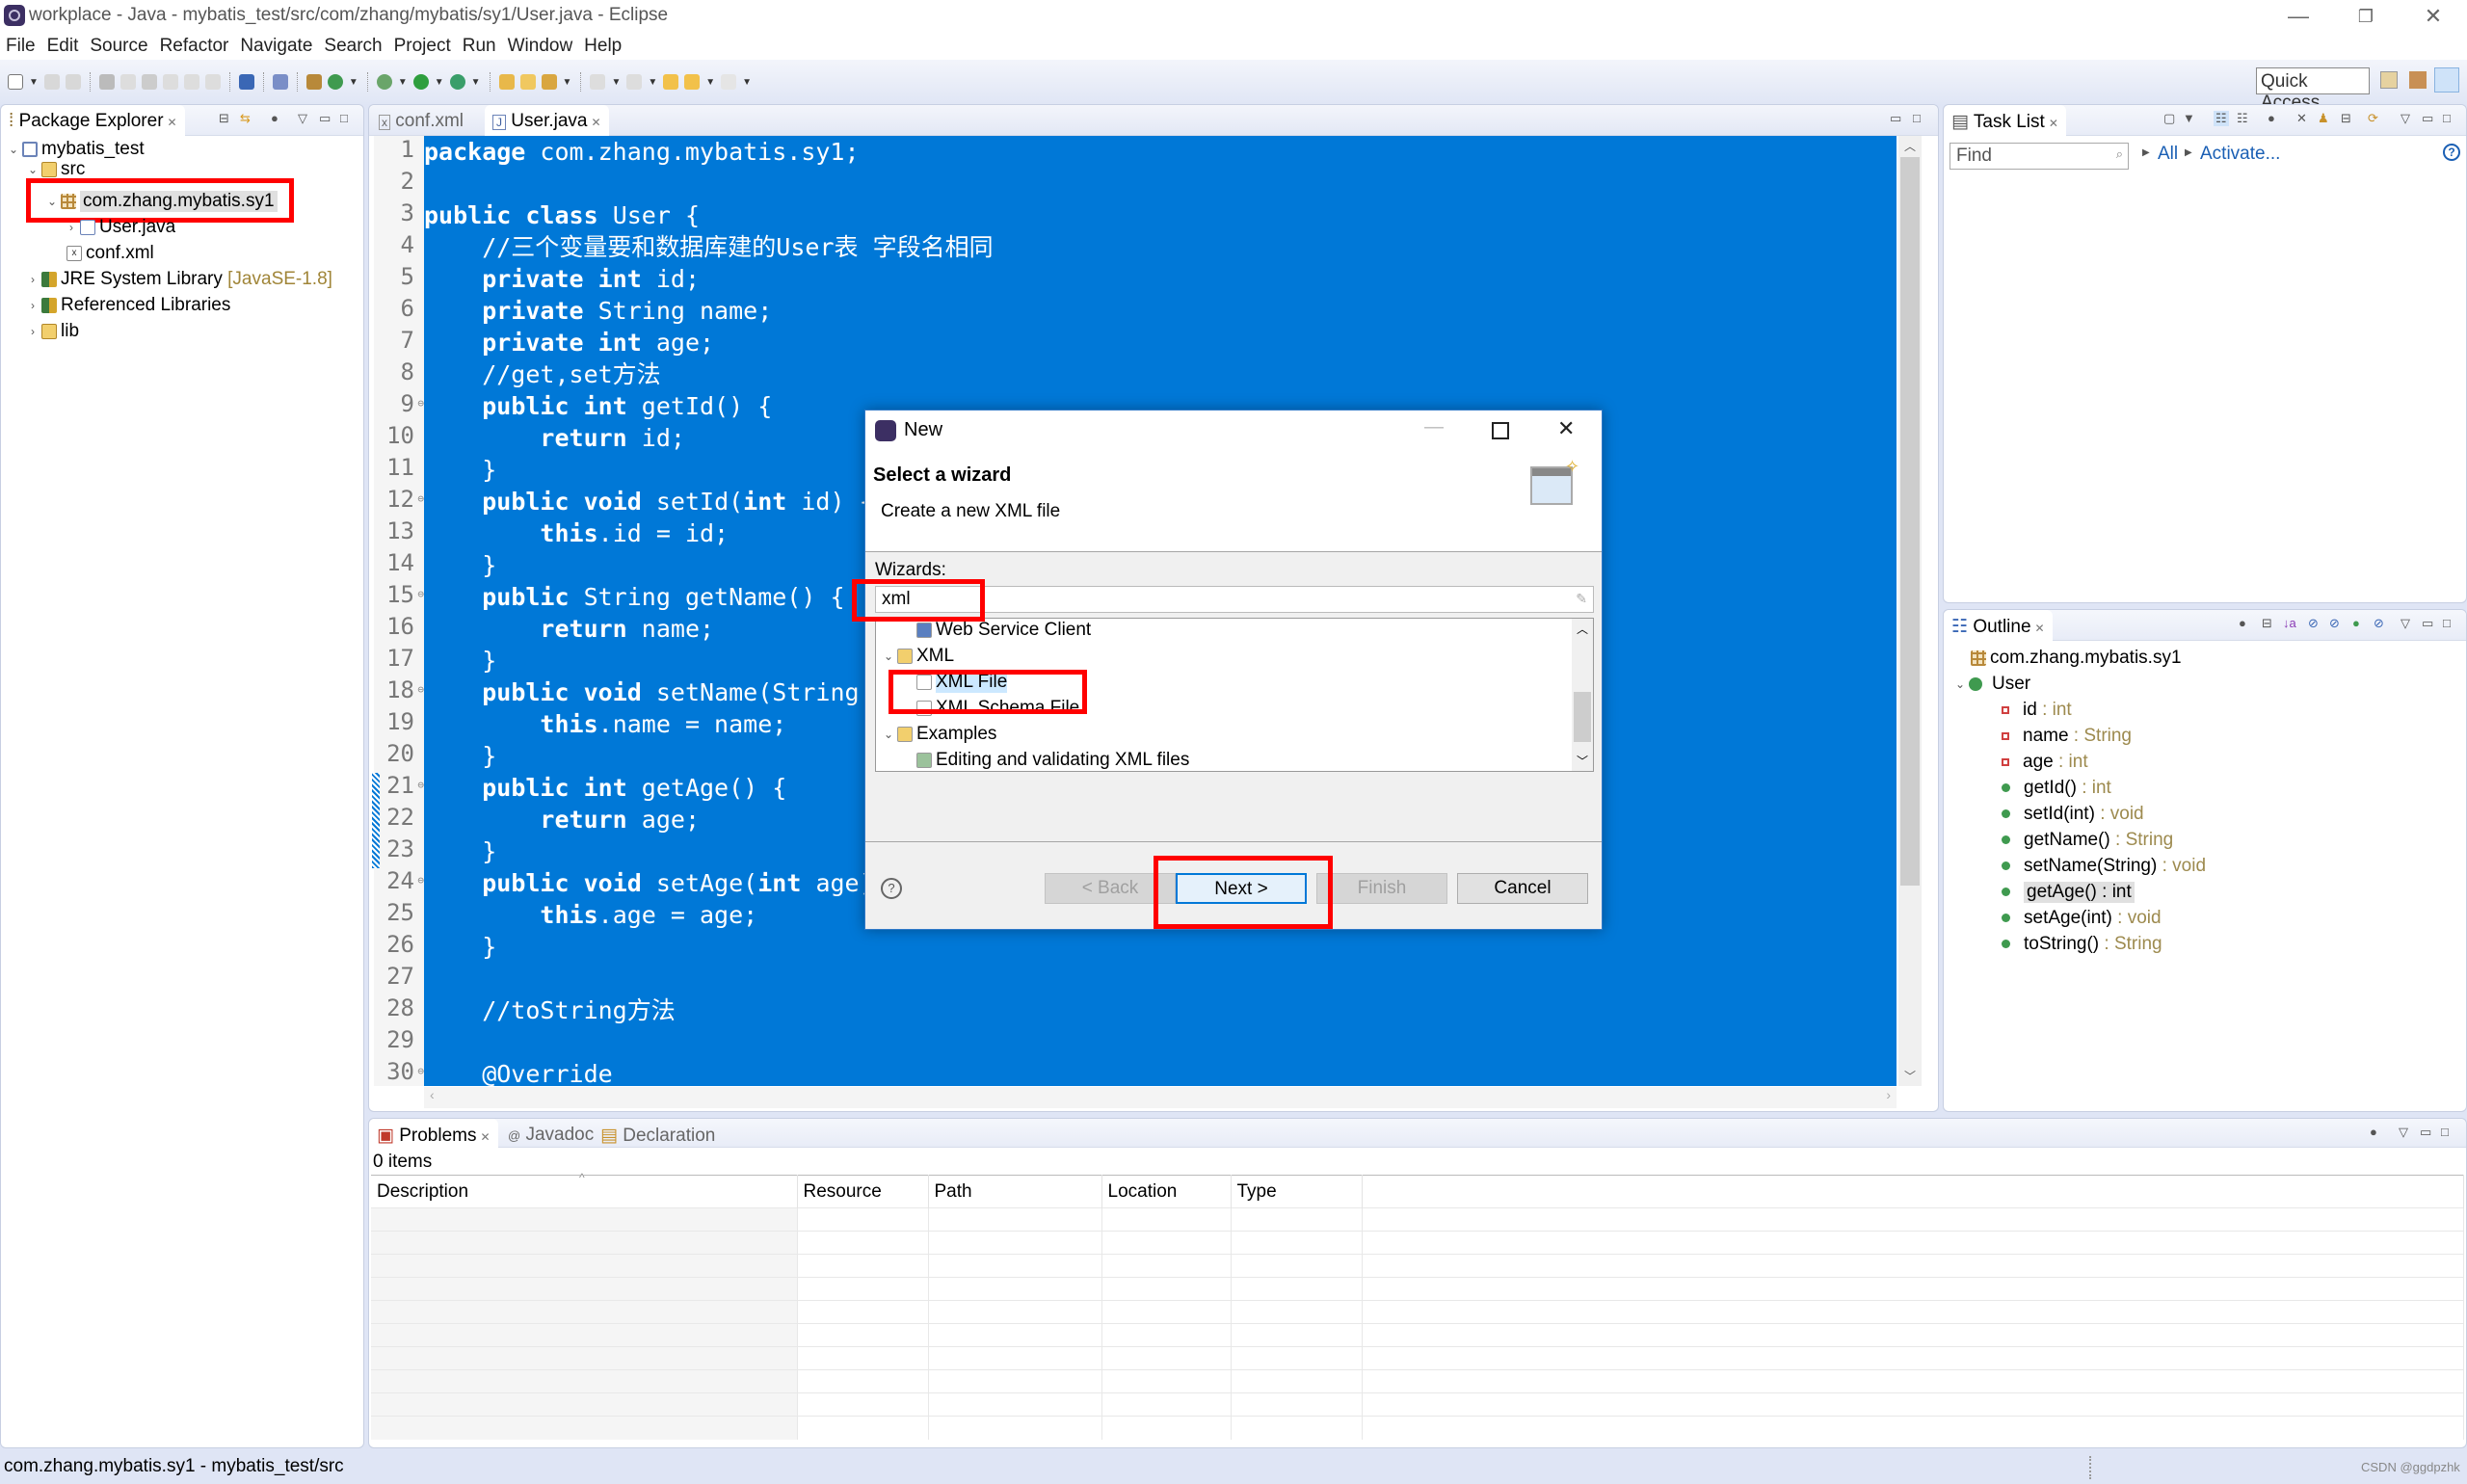  I want to click on toggle-icon, so click(149, 82).